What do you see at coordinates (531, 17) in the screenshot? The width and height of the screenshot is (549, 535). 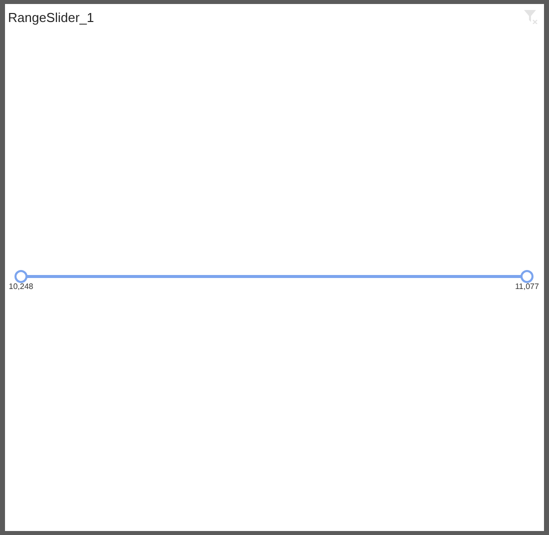 I see `clear-filter-icon` at bounding box center [531, 17].